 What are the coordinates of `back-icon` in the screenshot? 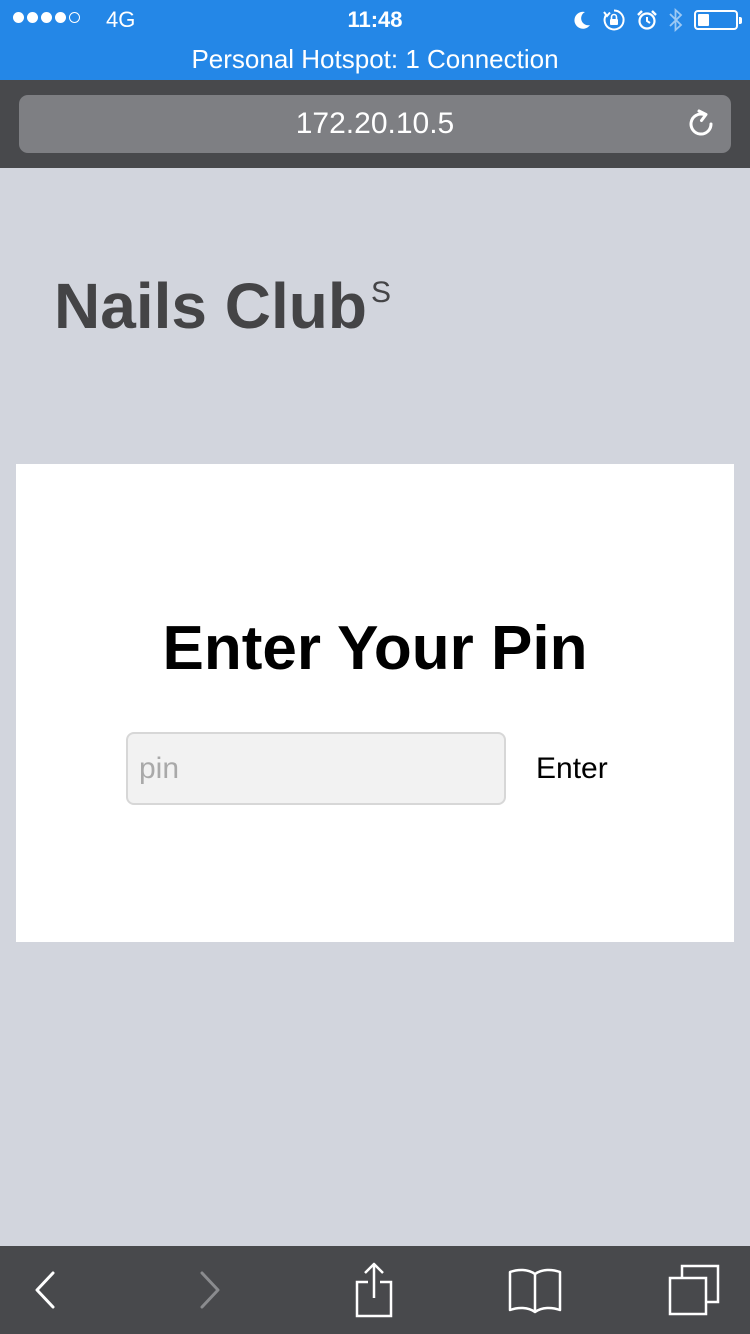 It's located at (45, 1290).